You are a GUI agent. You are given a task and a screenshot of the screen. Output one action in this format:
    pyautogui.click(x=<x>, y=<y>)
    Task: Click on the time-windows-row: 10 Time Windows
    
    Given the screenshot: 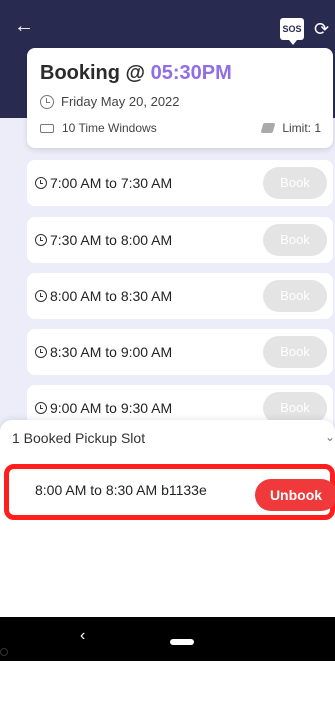 What is the action you would take?
    pyautogui.click(x=98, y=128)
    